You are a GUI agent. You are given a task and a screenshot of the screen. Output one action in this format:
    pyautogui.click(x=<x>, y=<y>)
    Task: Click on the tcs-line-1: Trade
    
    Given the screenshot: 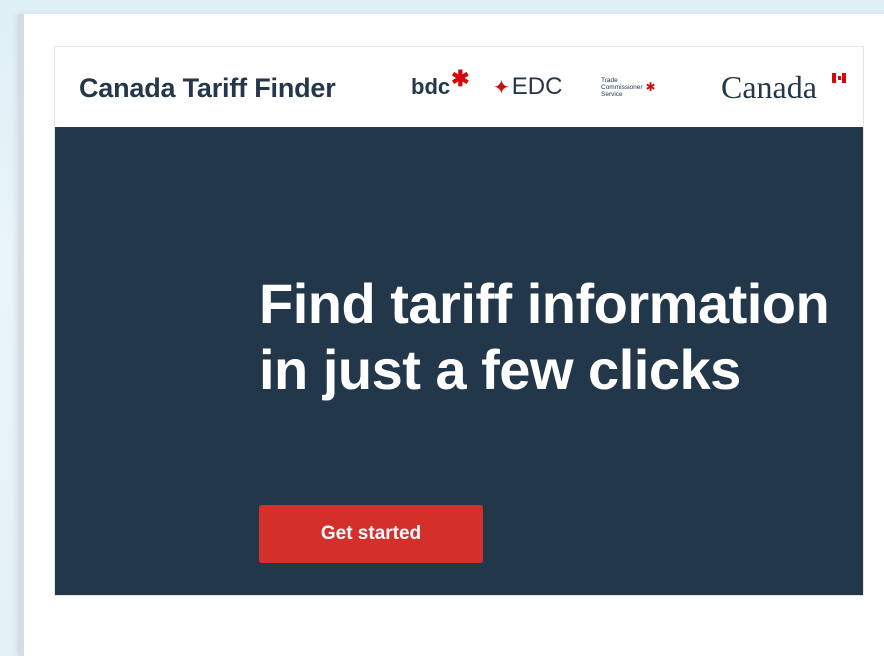 What is the action you would take?
    pyautogui.click(x=609, y=80)
    